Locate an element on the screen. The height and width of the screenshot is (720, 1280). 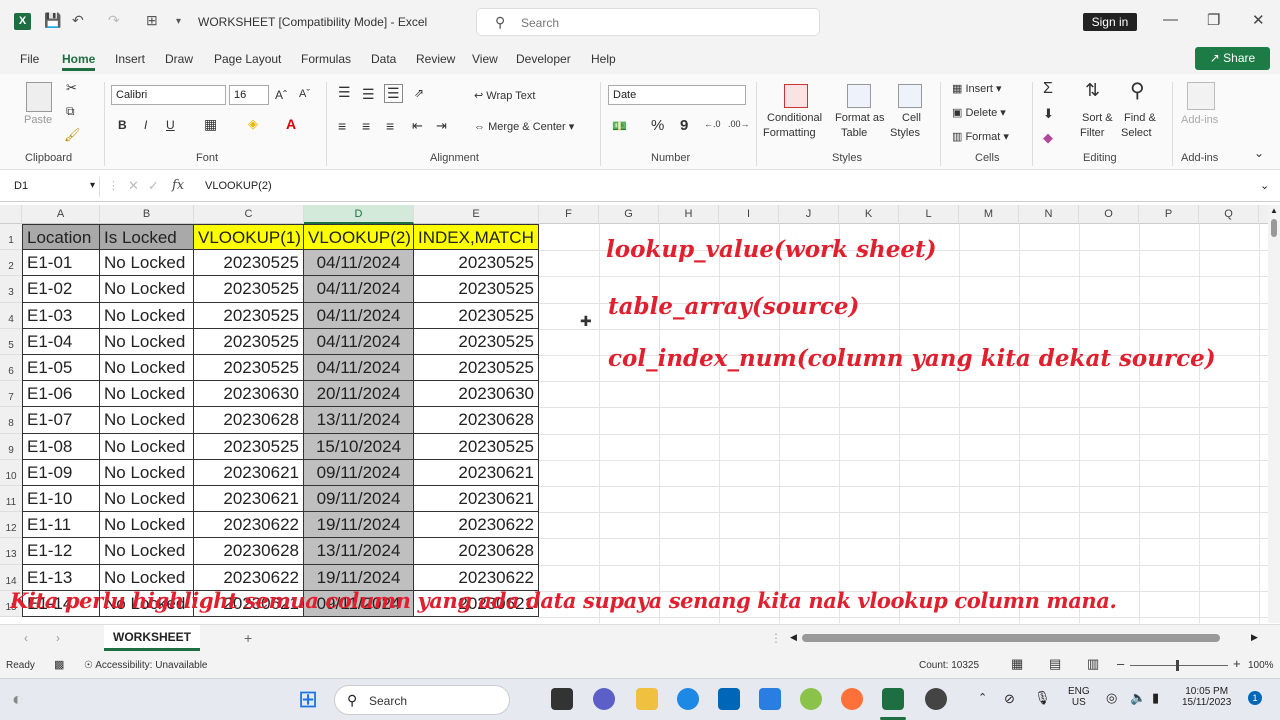
autosum-icon: Σ is located at coordinates (1048, 89).